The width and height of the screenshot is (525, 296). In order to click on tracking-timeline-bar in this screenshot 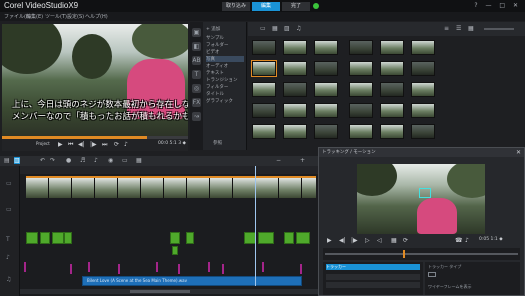, I will do `click(421, 254)`.